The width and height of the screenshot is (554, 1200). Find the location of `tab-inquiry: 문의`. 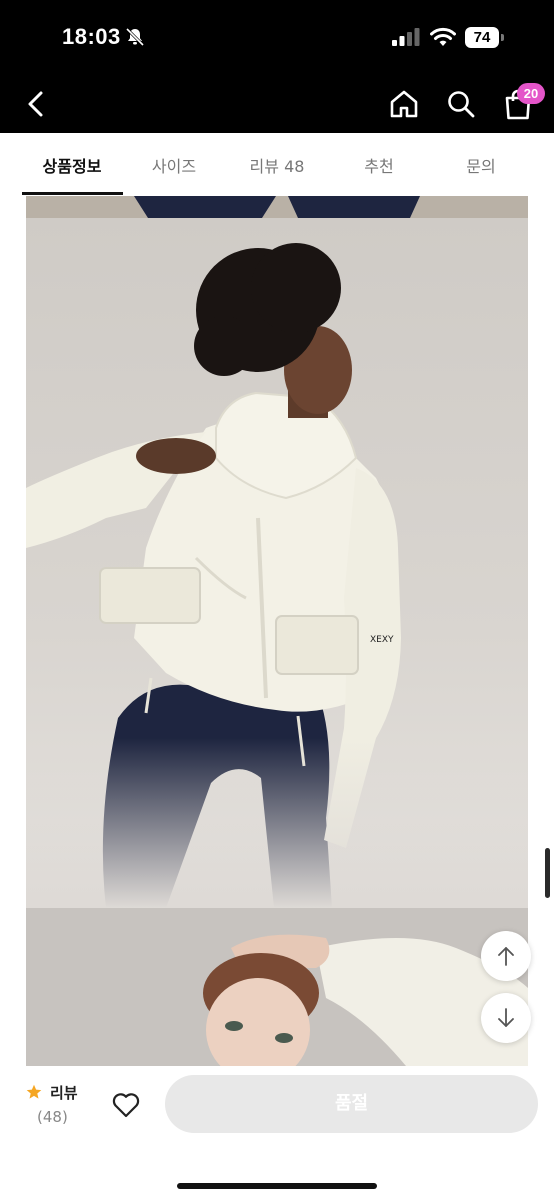

tab-inquiry: 문의 is located at coordinates (481, 165).